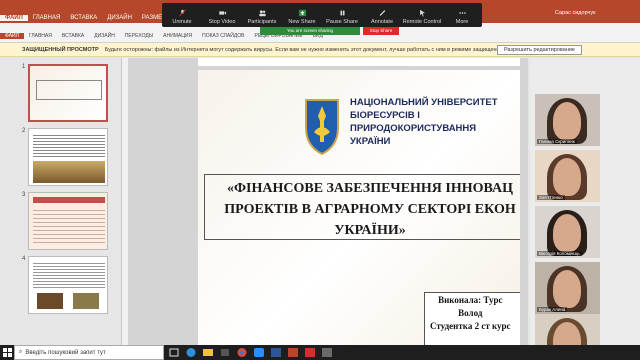 The width and height of the screenshot is (640, 360). I want to click on zoom-app-icon, so click(259, 352).